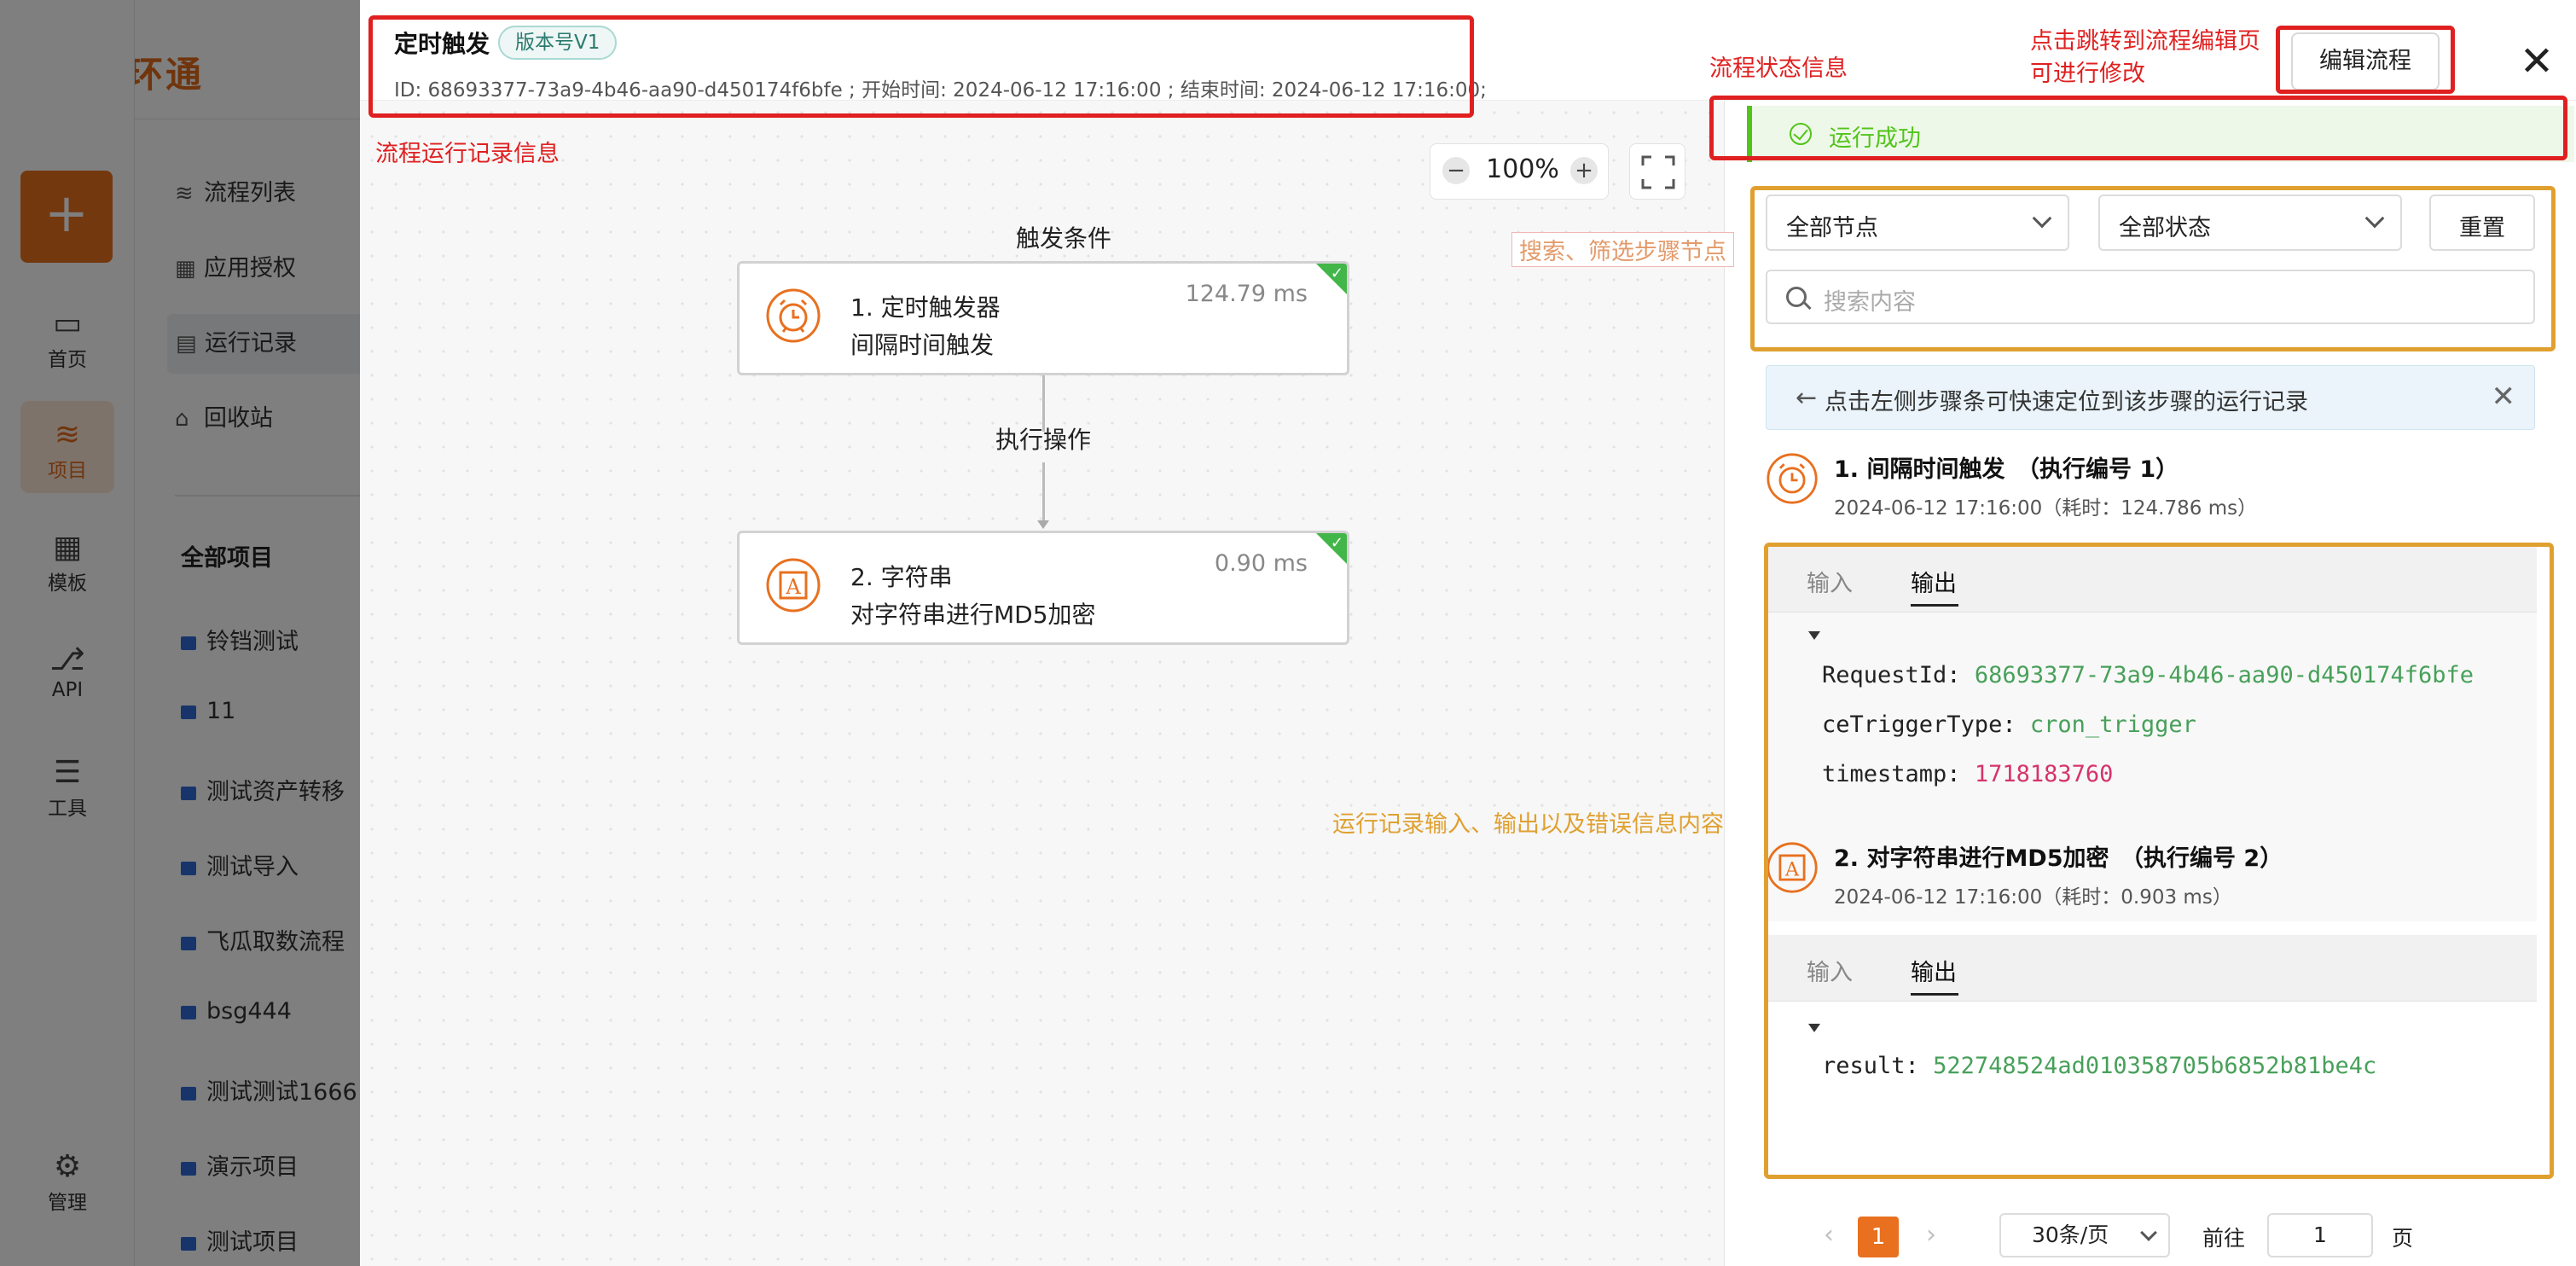 The width and height of the screenshot is (2576, 1266). I want to click on annotation-filter-hint: 搜索、筛选步骤节点, so click(1622, 250).